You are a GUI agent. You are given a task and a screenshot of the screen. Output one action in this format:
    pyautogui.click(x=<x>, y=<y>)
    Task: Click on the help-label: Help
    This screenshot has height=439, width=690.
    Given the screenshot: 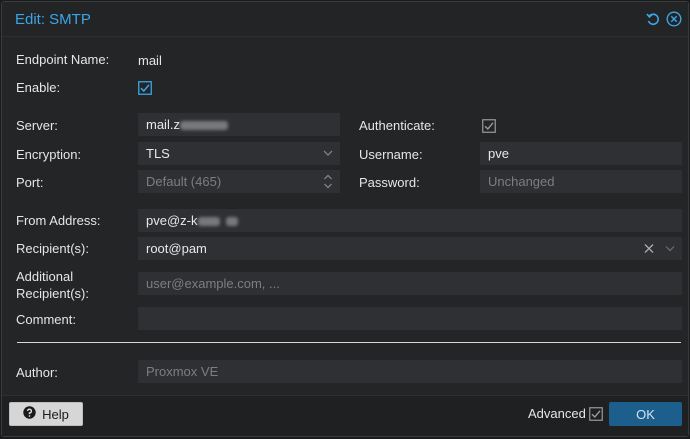 What is the action you would take?
    pyautogui.click(x=55, y=414)
    